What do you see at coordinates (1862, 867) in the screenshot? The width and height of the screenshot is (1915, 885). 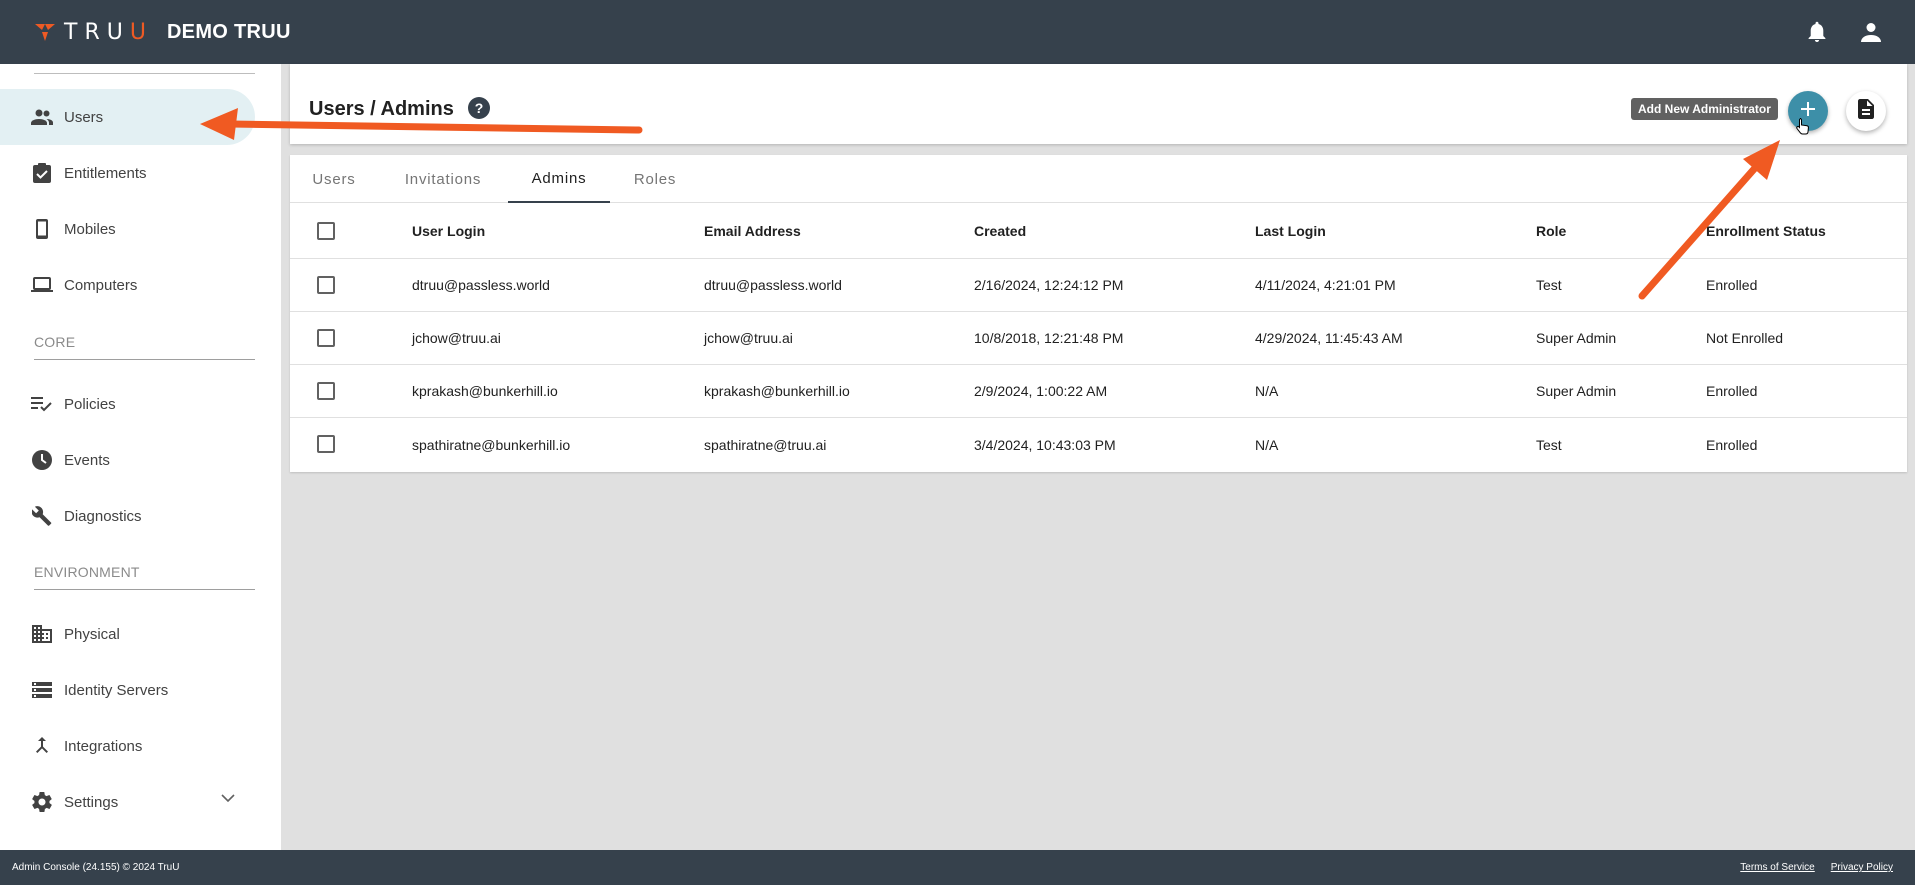 I see `privacy-policy-link: Privacy Policy` at bounding box center [1862, 867].